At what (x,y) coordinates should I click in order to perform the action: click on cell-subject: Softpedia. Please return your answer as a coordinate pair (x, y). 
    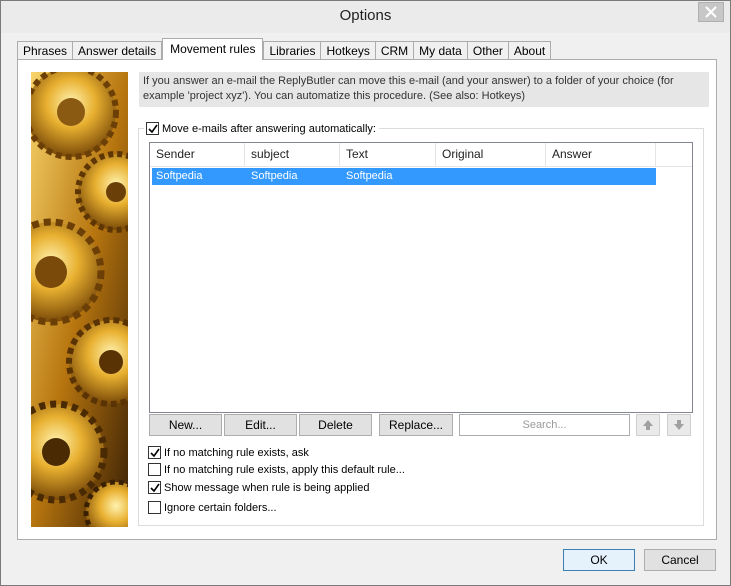
    Looking at the image, I should click on (274, 176).